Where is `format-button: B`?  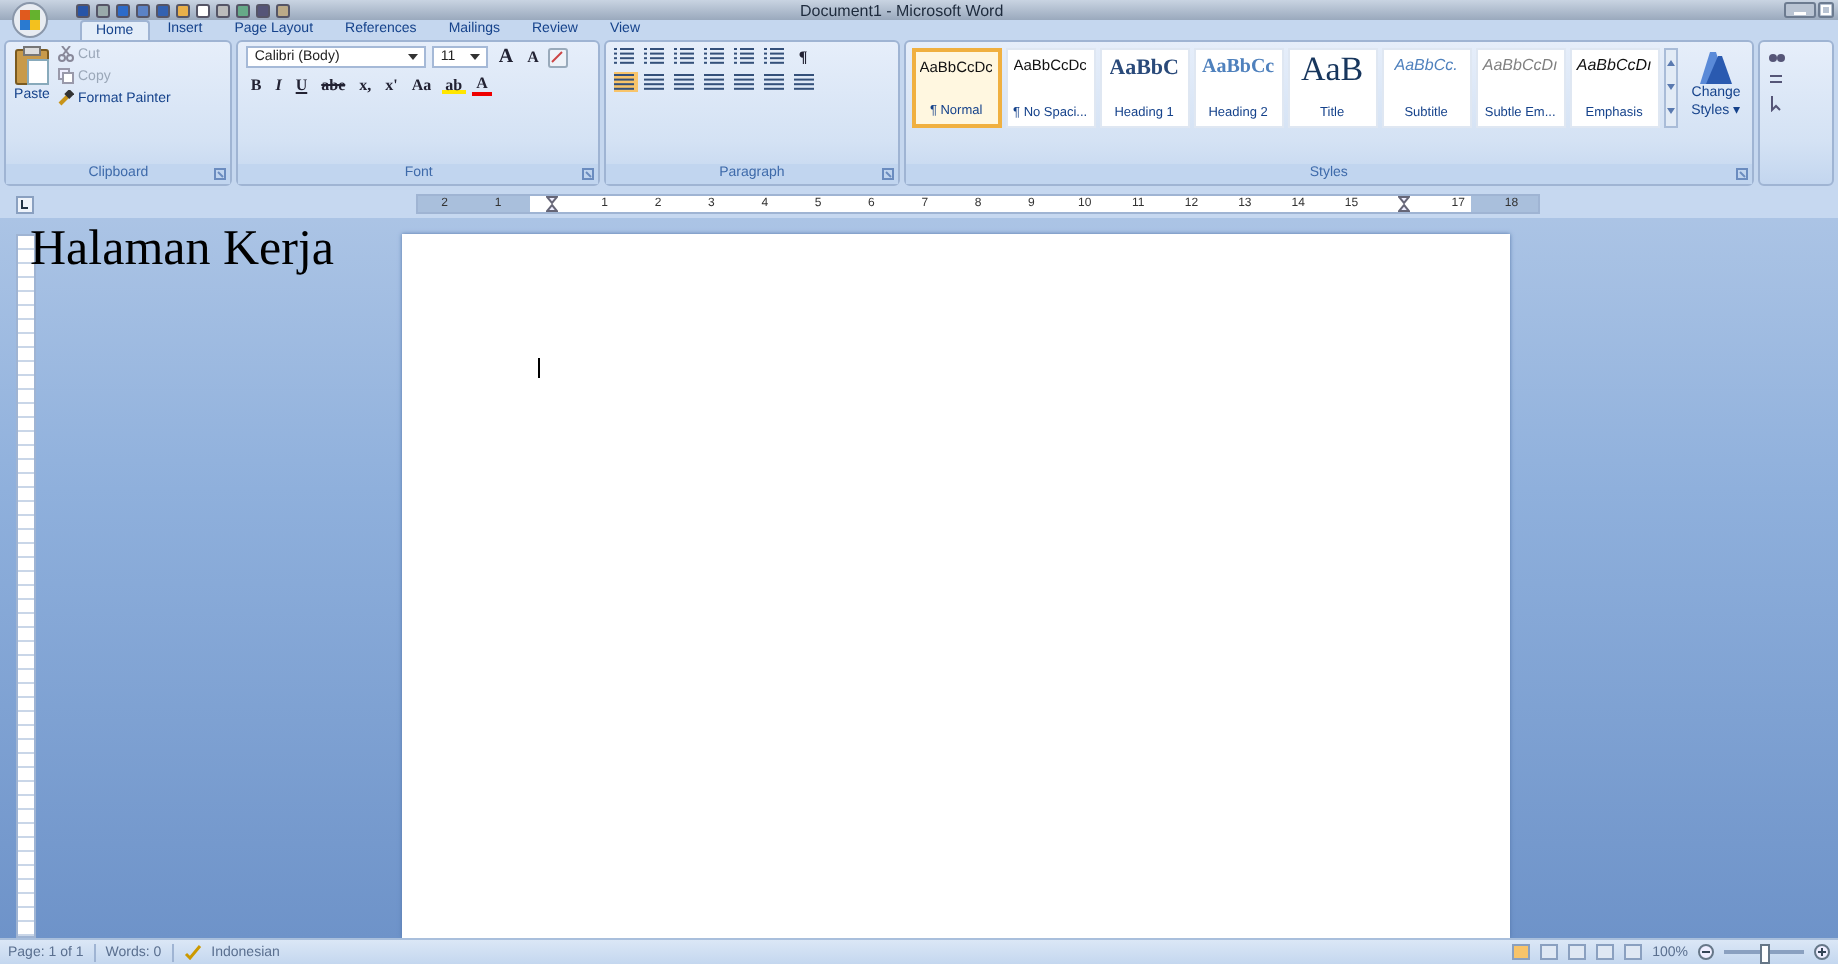 format-button: B is located at coordinates (256, 85).